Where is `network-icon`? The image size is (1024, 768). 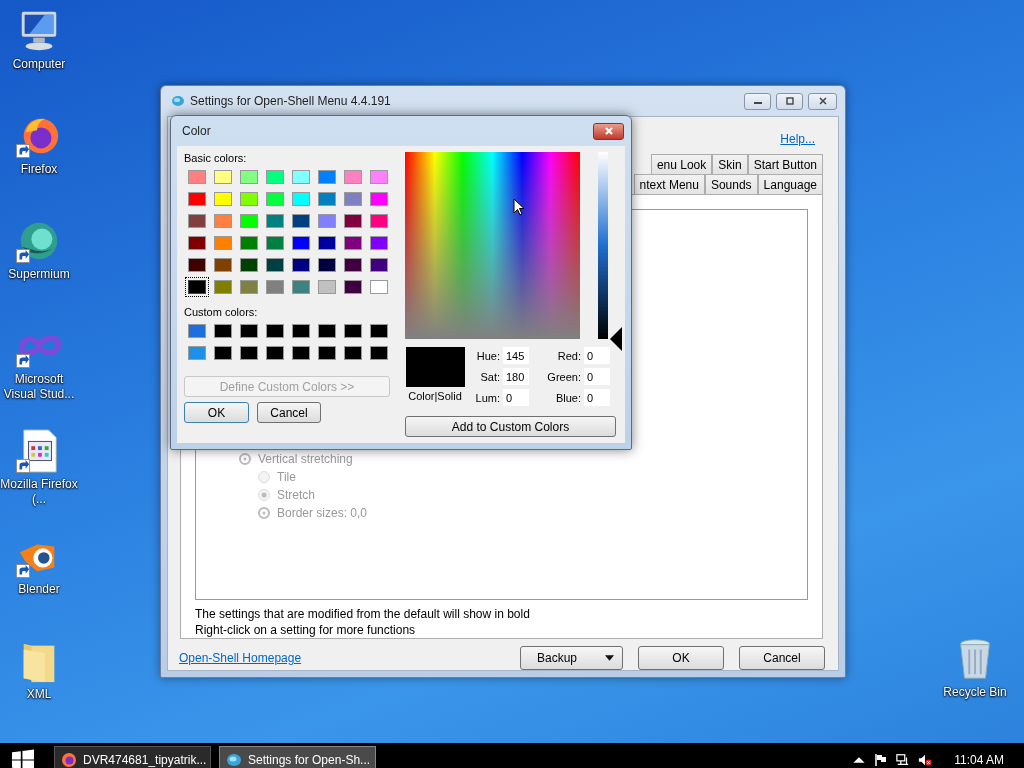 network-icon is located at coordinates (903, 759).